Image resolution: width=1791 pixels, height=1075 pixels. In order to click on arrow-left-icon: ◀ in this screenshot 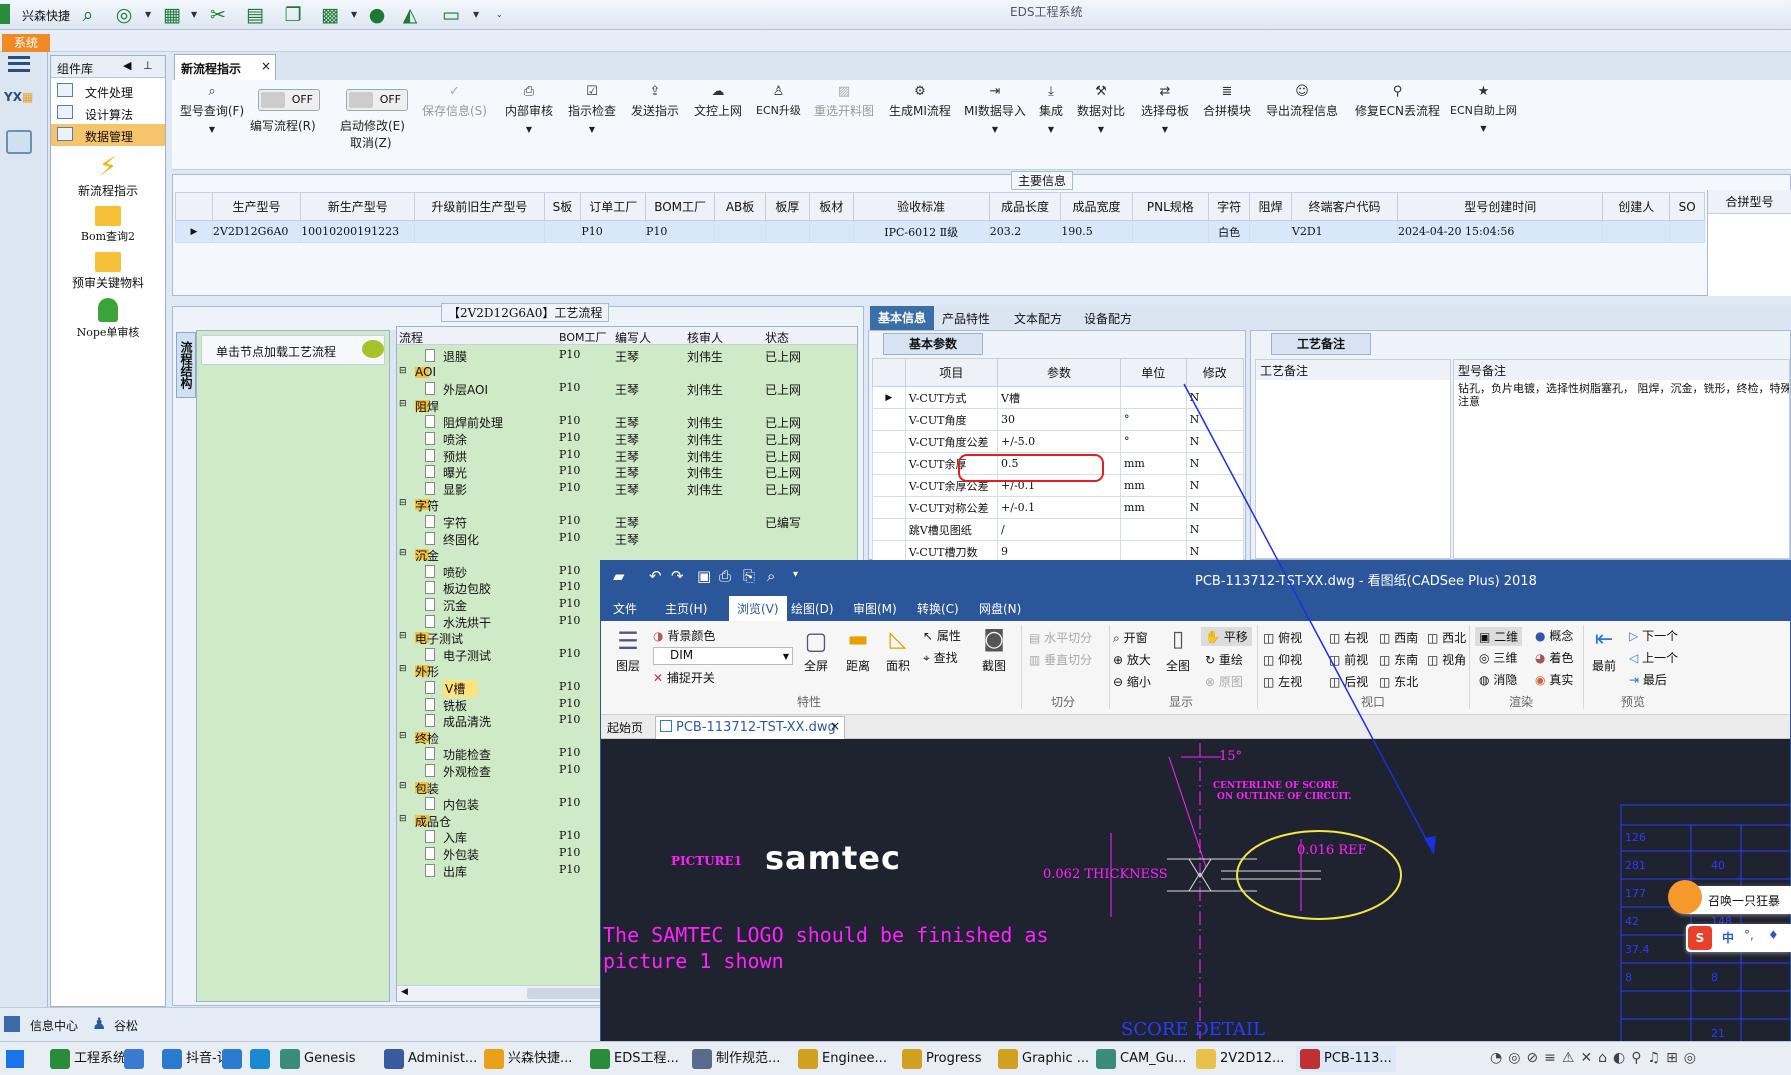, I will do `click(127, 65)`.